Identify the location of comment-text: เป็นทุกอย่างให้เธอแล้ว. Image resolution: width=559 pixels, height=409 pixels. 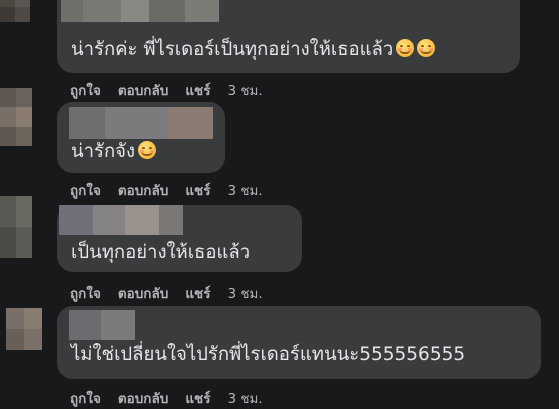
(161, 252).